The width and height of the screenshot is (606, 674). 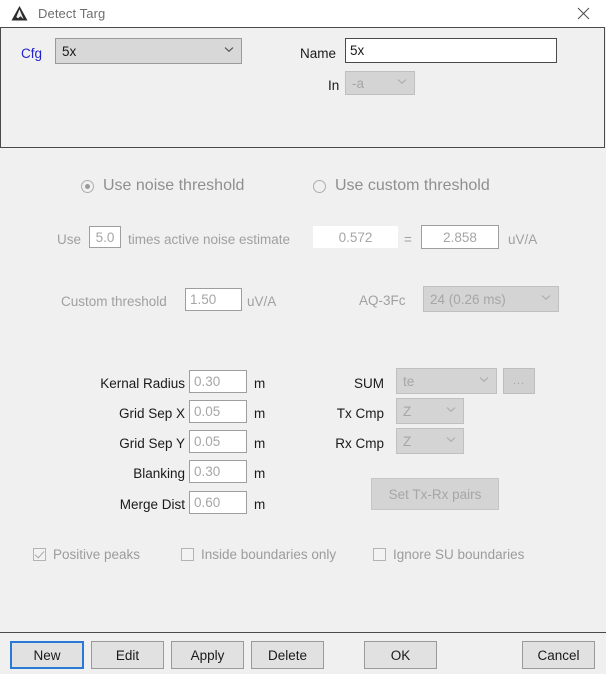 I want to click on noise-estimate-field: 0.572, so click(x=355, y=237).